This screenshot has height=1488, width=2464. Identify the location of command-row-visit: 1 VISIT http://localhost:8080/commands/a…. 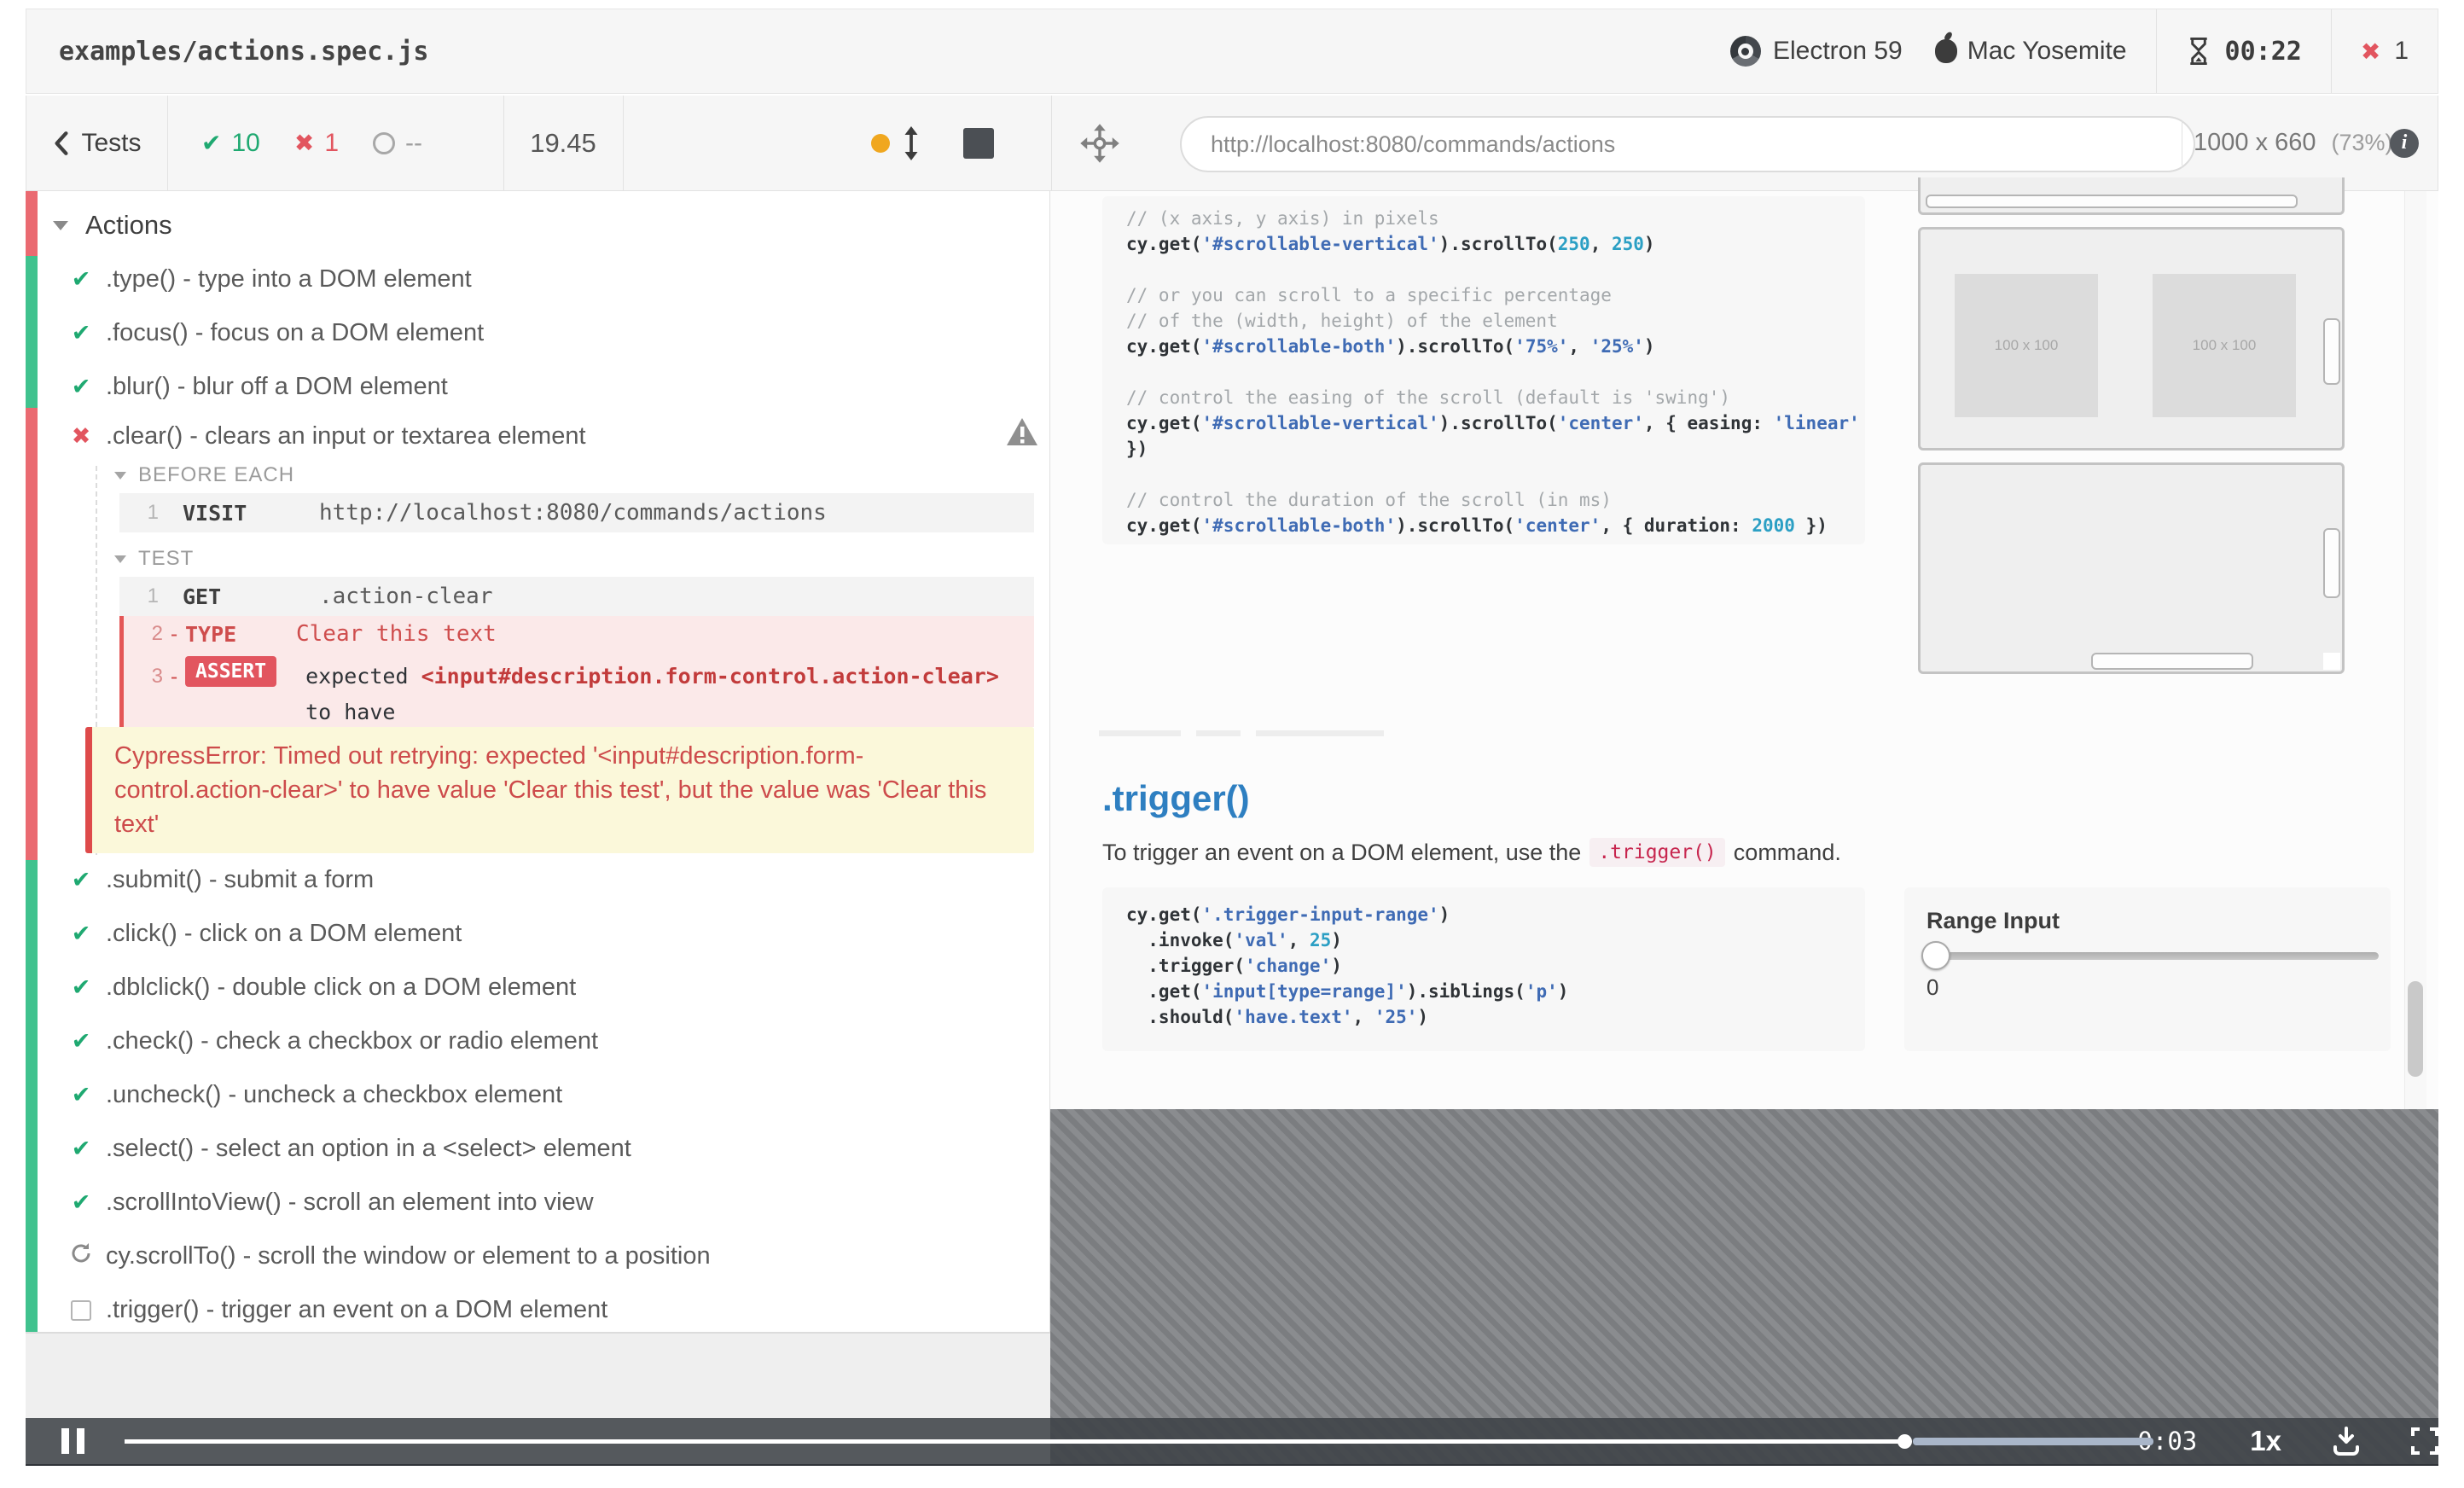
(576, 512).